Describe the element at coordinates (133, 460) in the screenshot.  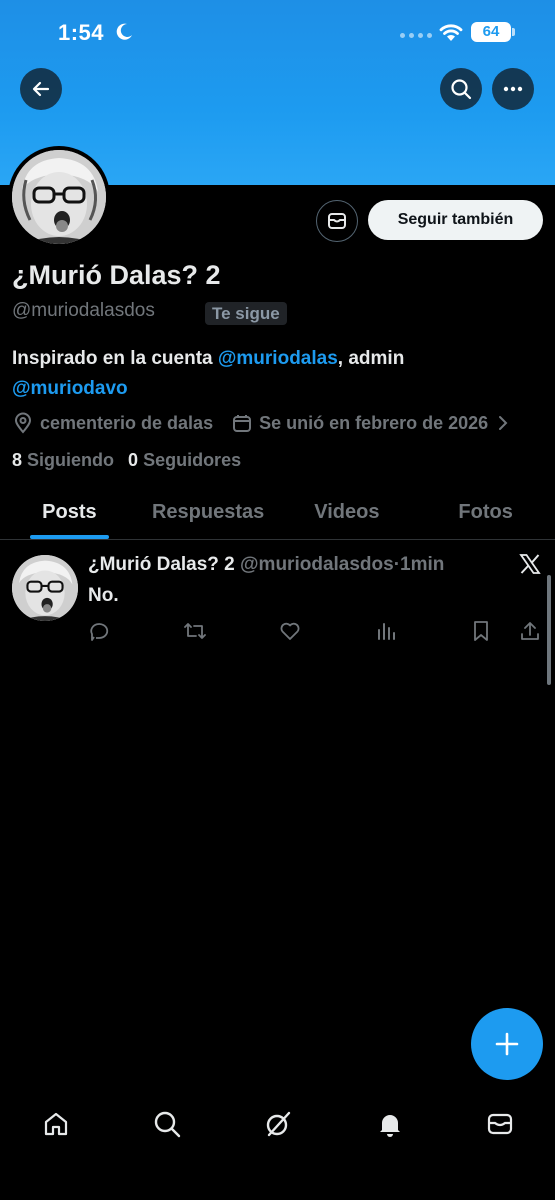
I see `followers-count: 0` at that location.